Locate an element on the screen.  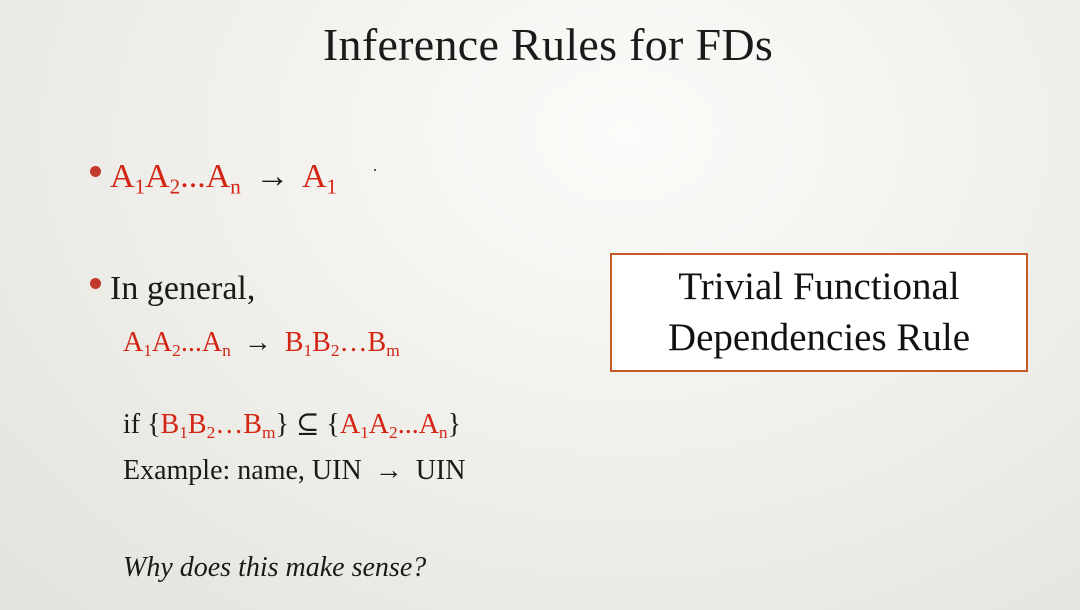
subset-condition: if {B1B2…Bm} ⊆ {A1A2...An} is located at coordinates (292, 426).